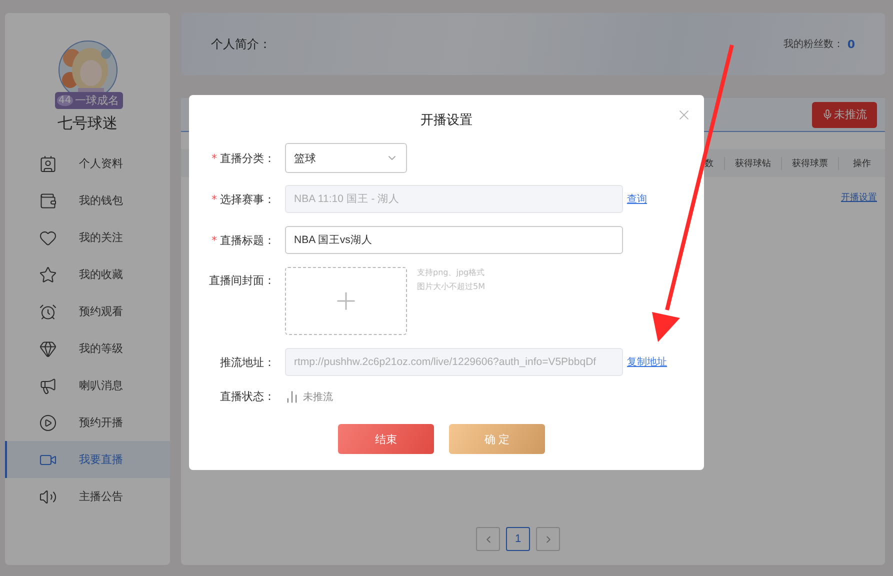  What do you see at coordinates (813, 44) in the screenshot?
I see `fans-label: 我的粉丝数：` at bounding box center [813, 44].